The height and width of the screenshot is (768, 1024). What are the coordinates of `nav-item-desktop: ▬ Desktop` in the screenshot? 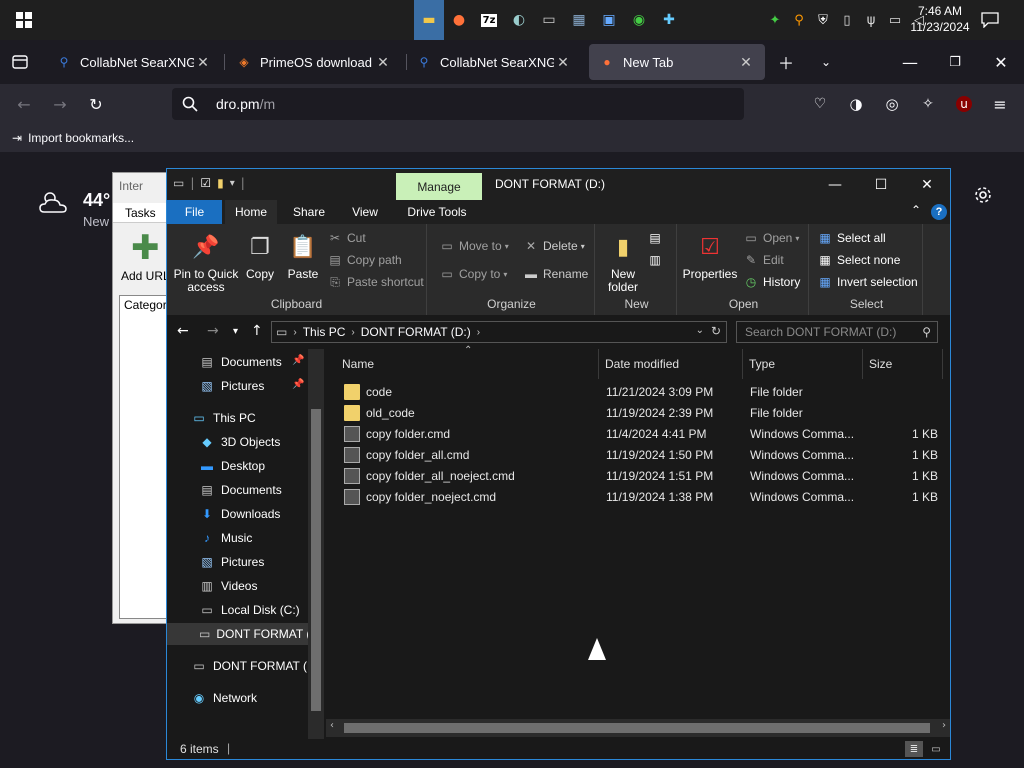 It's located at (232, 466).